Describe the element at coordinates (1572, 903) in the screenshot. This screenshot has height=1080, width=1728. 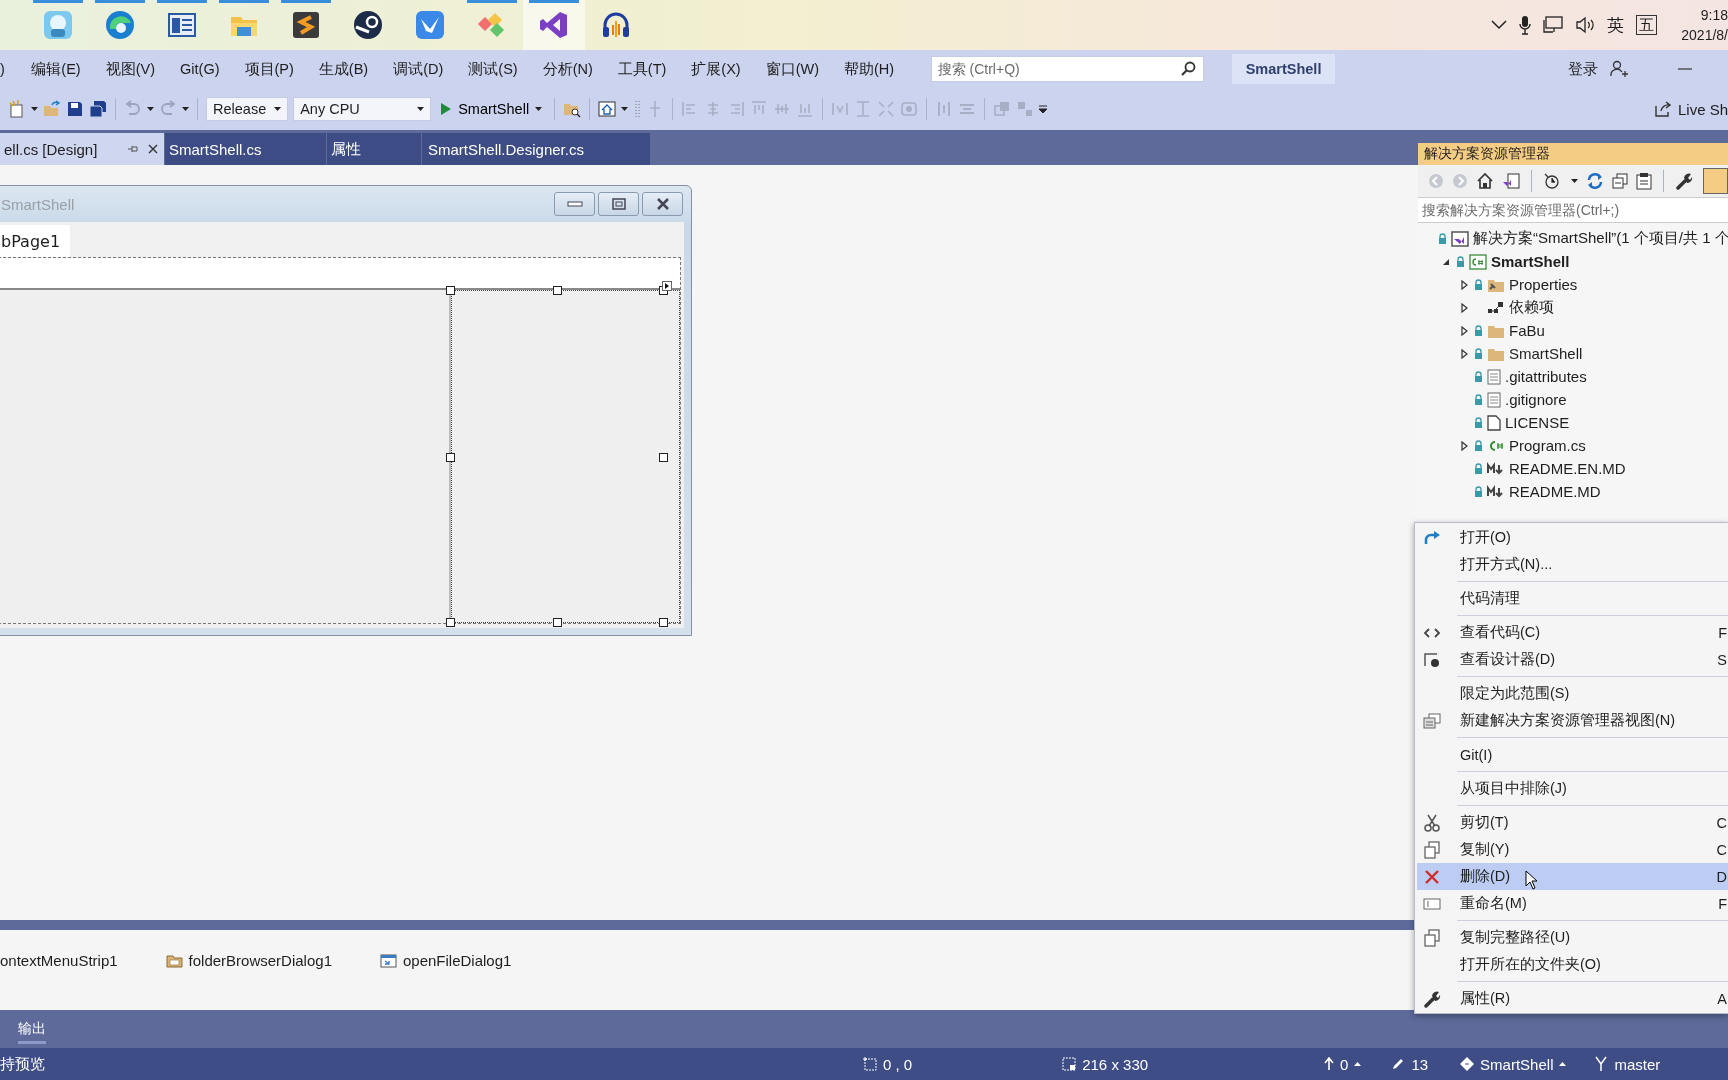
I see `context-menu-item: 重命名(M) F` at that location.